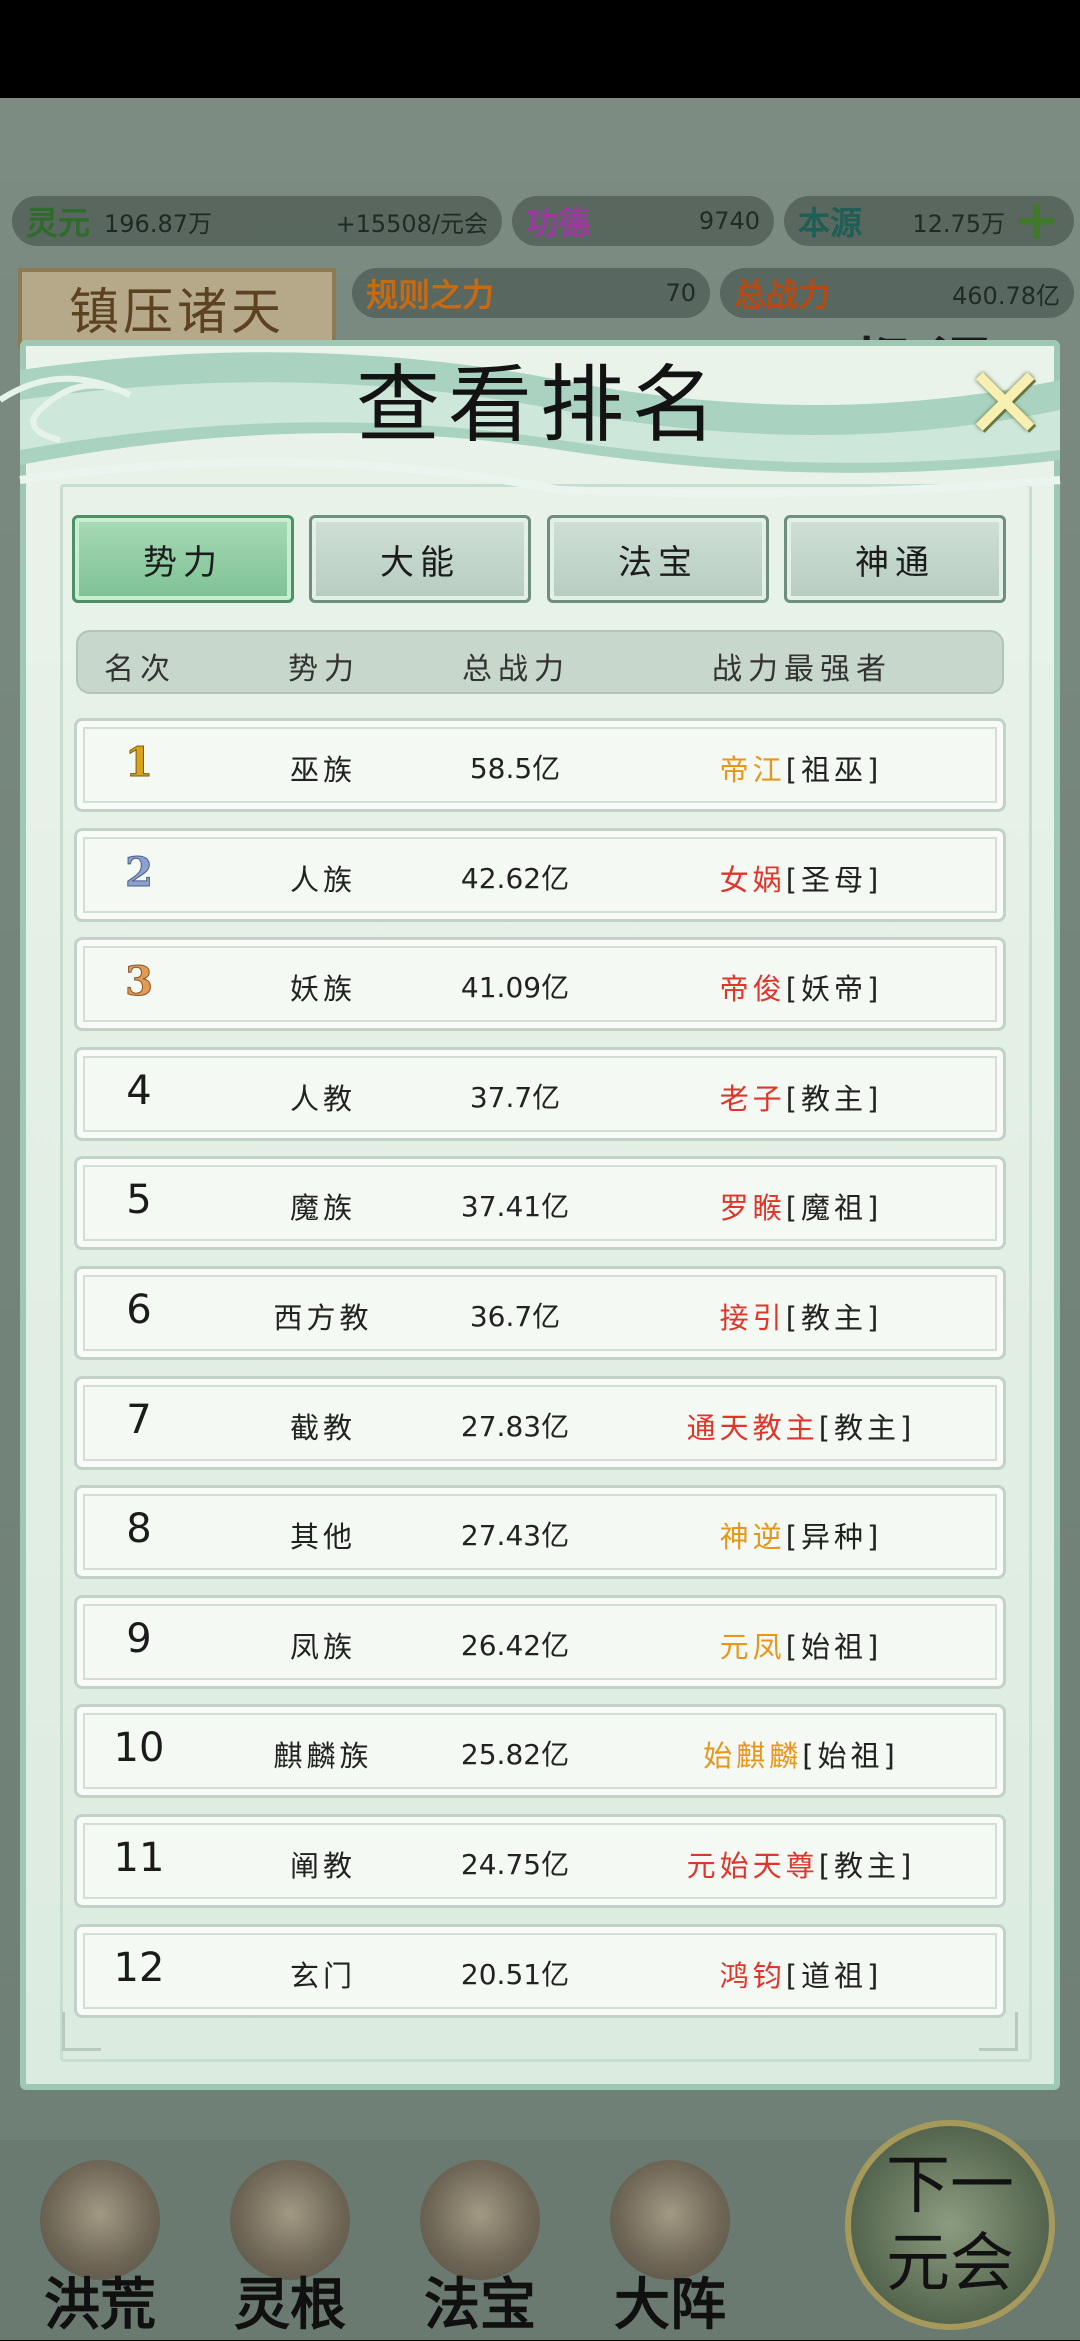  I want to click on resource-value: 12.75万, so click(959, 223).